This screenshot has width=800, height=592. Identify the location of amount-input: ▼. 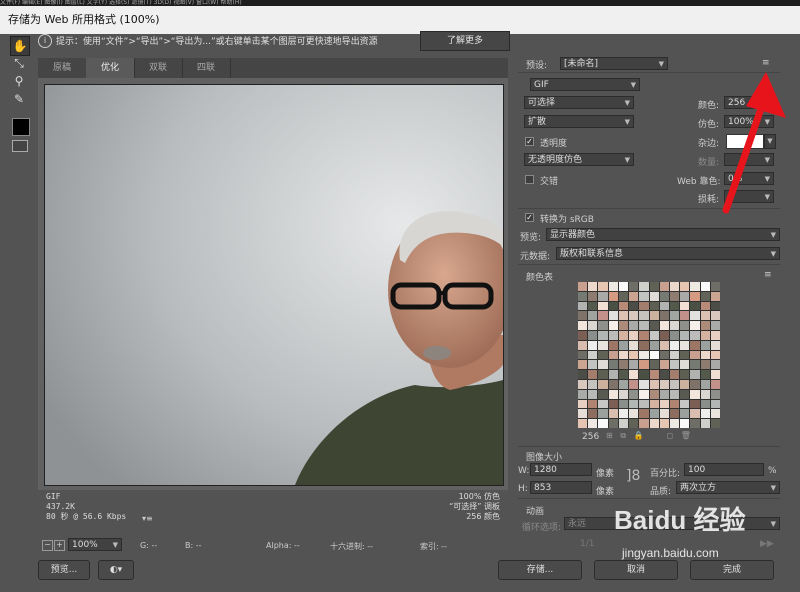
(749, 159).